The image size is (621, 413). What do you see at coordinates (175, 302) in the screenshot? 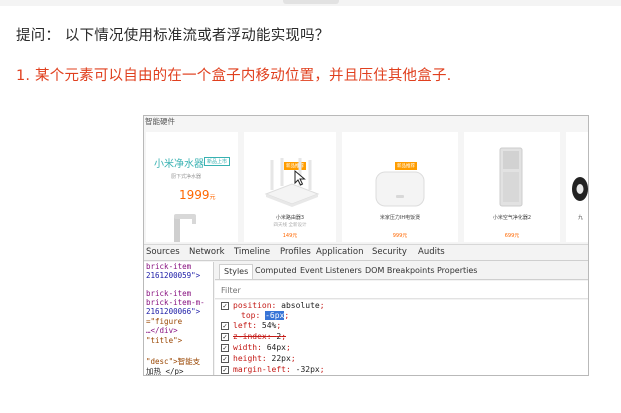
I see `dom-line: brick-item-m-` at bounding box center [175, 302].